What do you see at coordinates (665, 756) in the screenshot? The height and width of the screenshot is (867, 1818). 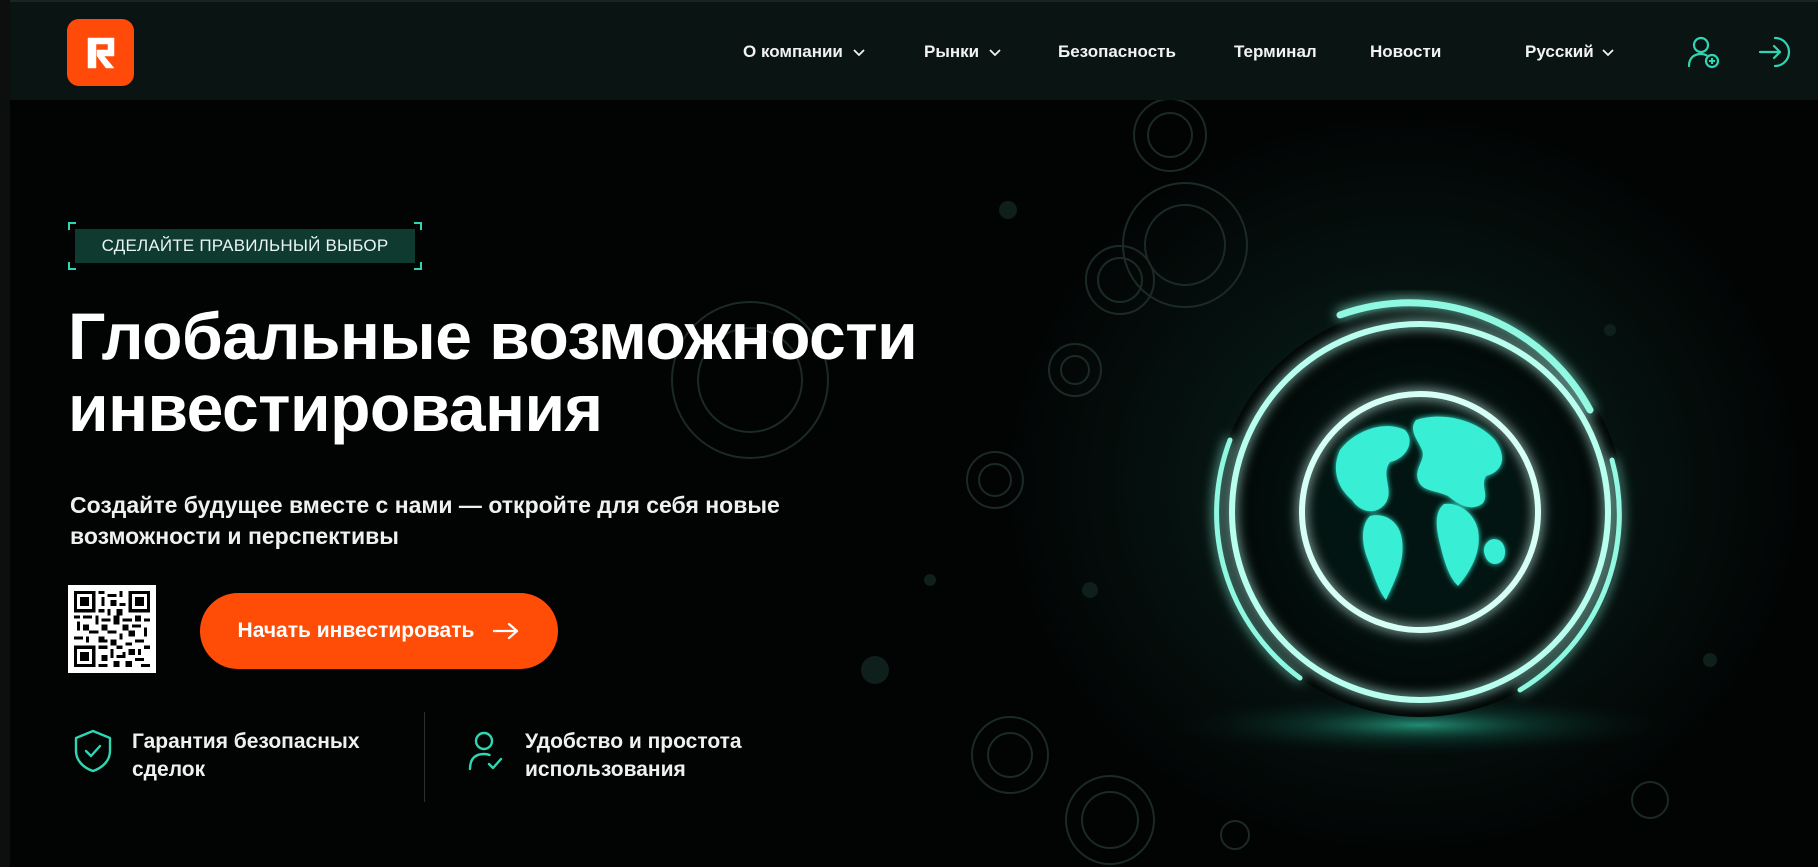 I see `feature-ease-of-use-text: Удобство и простота использования` at bounding box center [665, 756].